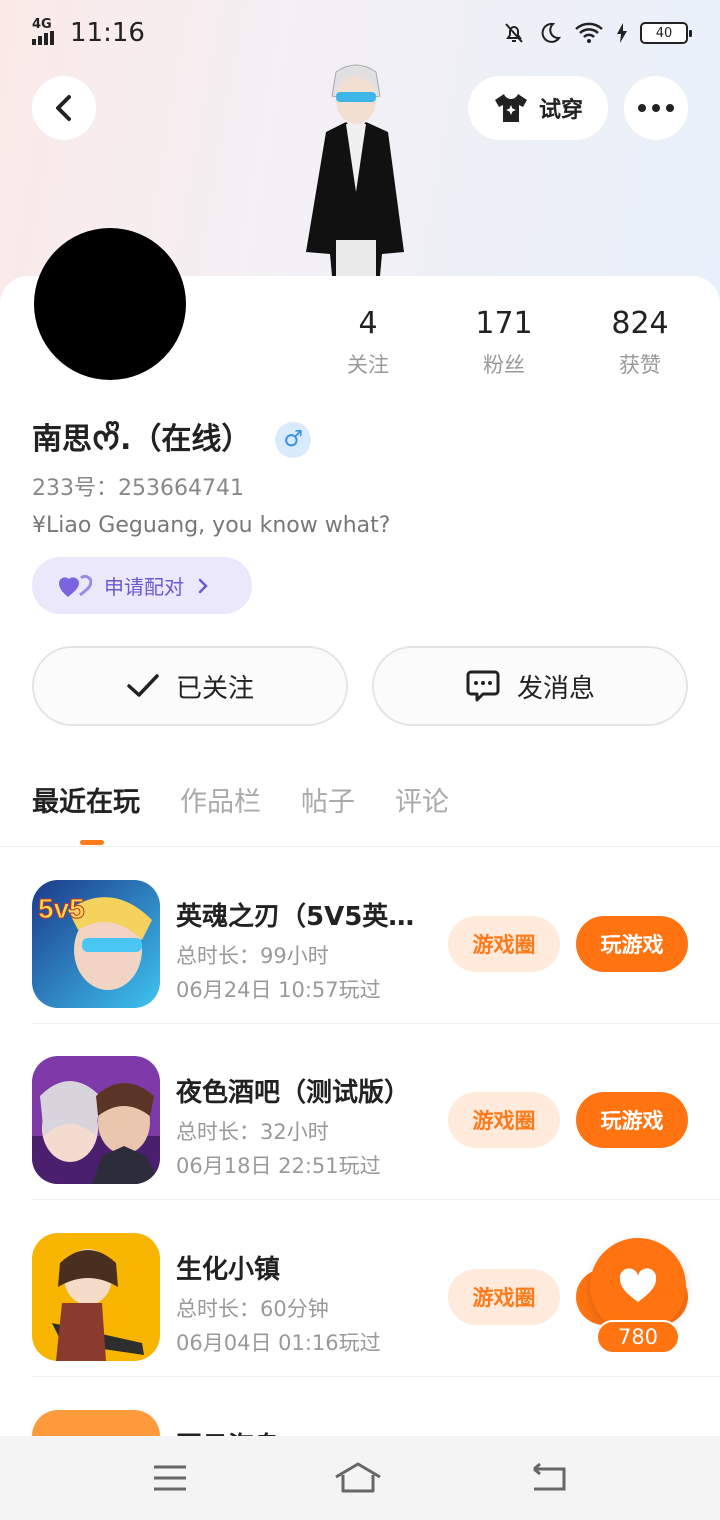 This screenshot has width=720, height=1520. I want to click on stat-likes: 824 获赞, so click(640, 342).